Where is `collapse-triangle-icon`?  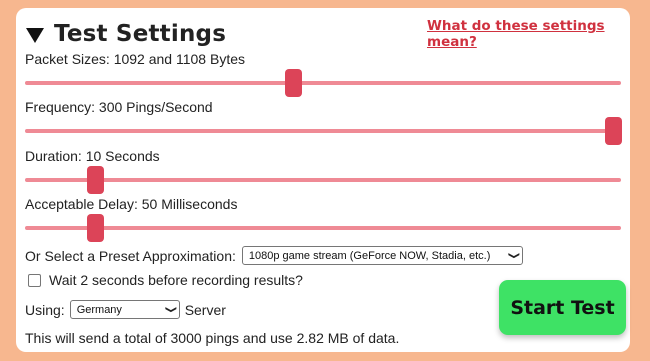
collapse-triangle-icon is located at coordinates (35, 35).